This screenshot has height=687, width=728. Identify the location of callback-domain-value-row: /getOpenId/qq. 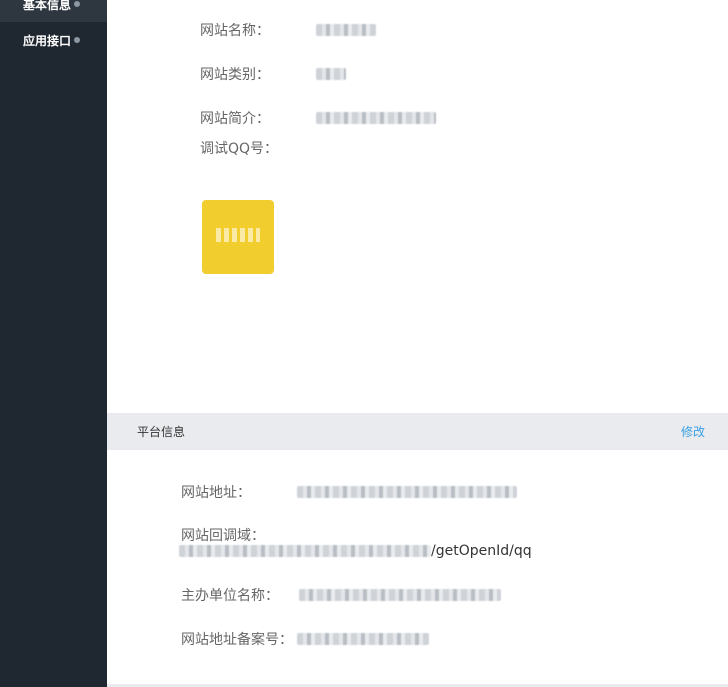
(355, 551).